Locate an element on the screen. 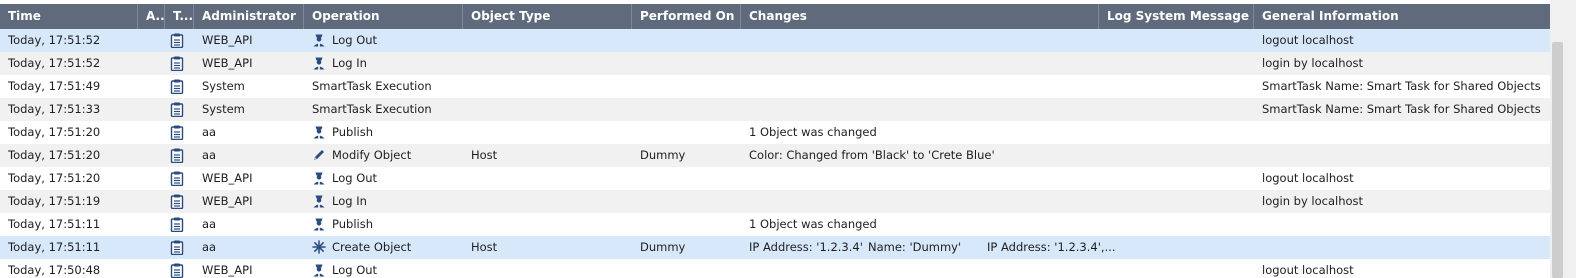 The width and height of the screenshot is (1576, 278). col-header-object-type: Object Type is located at coordinates (547, 16).